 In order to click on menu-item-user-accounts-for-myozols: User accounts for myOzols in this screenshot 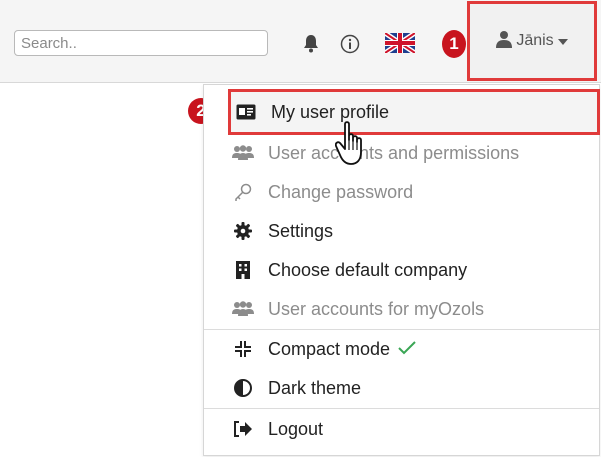, I will do `click(401, 309)`.